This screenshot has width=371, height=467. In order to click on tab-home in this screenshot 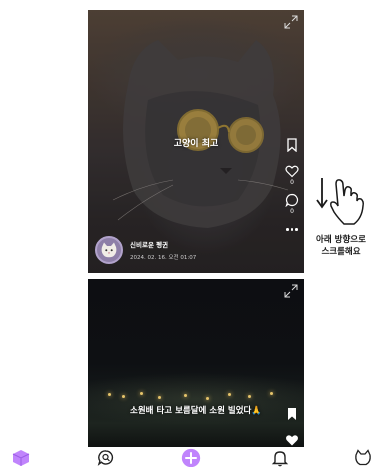, I will do `click(21, 458)`.